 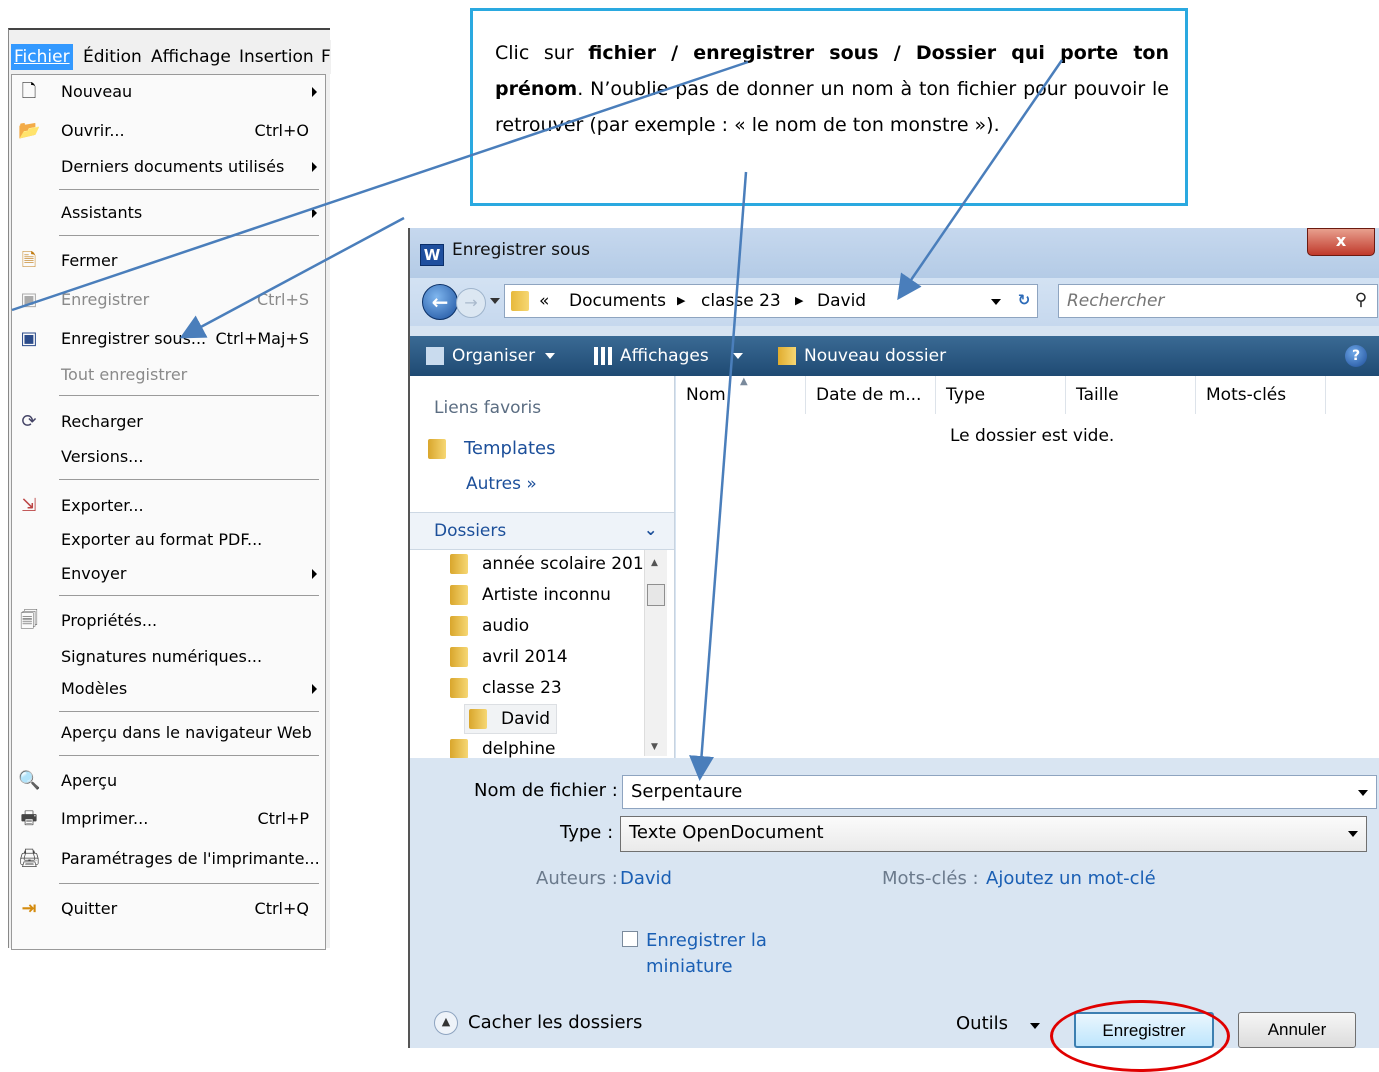 What do you see at coordinates (168, 819) in the screenshot?
I see `menu-item-imprimer: 🖶 Imprimer... Ctrl+P` at bounding box center [168, 819].